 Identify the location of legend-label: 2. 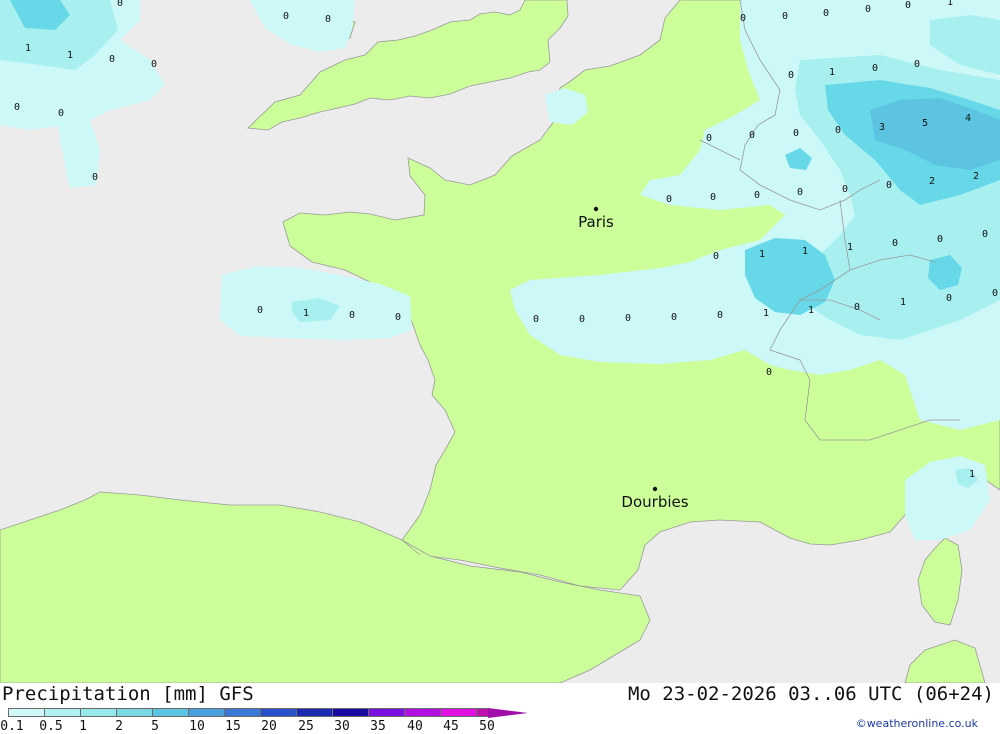
(119, 726).